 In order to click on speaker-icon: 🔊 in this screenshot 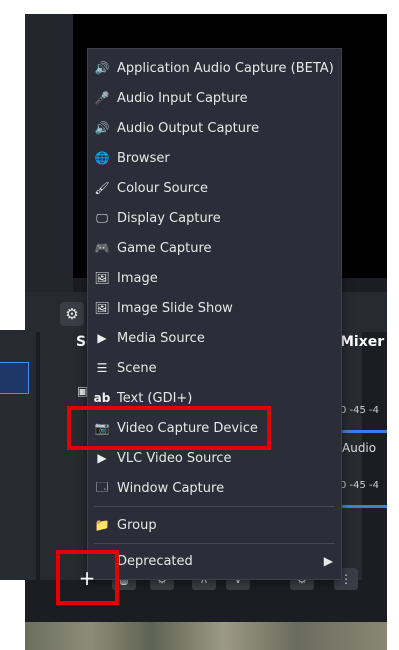, I will do `click(102, 128)`.